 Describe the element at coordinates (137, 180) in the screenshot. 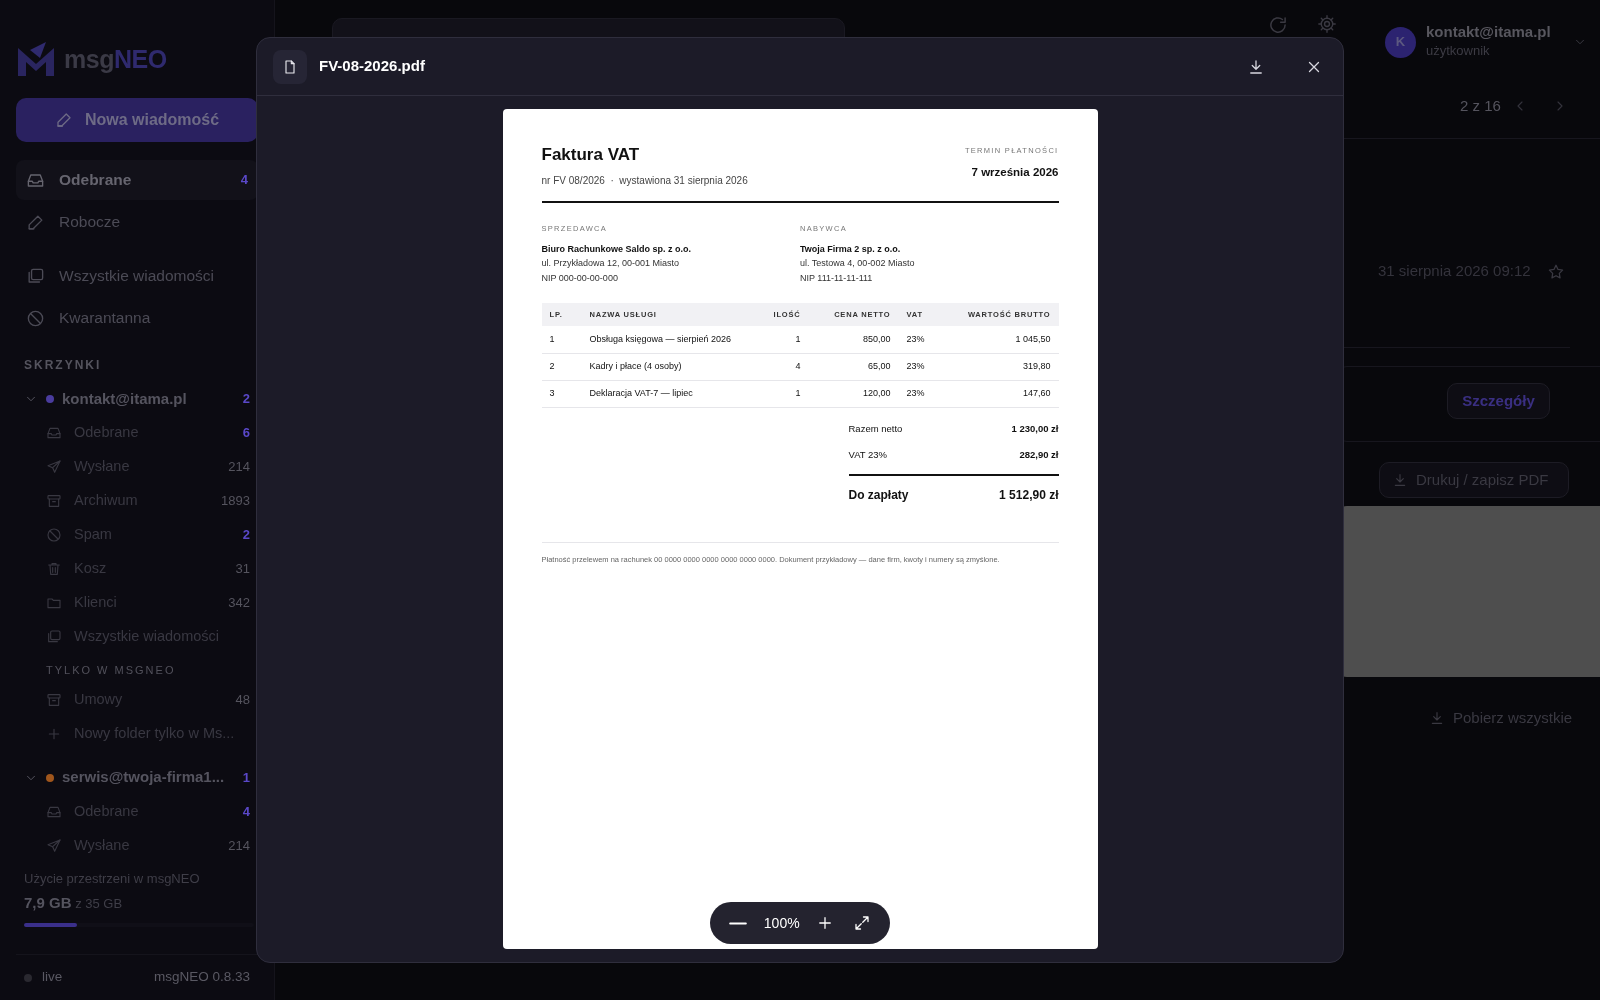

I see `nav-item: Odebrane 4` at that location.